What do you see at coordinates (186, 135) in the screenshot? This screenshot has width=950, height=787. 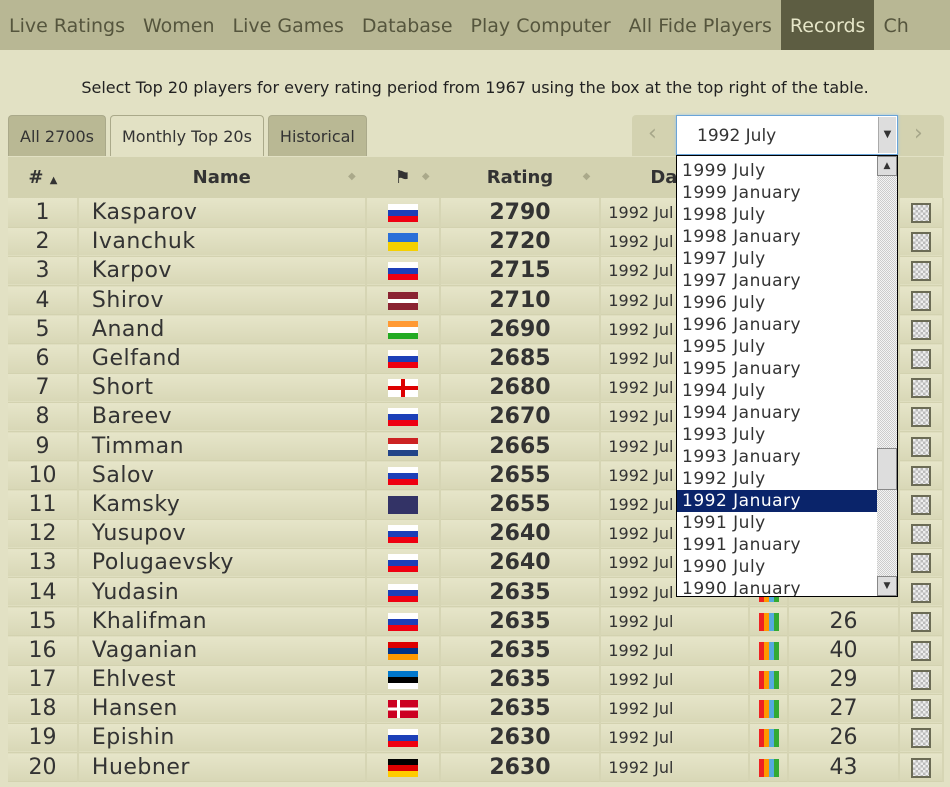 I see `tab: Monthly Top 20s` at bounding box center [186, 135].